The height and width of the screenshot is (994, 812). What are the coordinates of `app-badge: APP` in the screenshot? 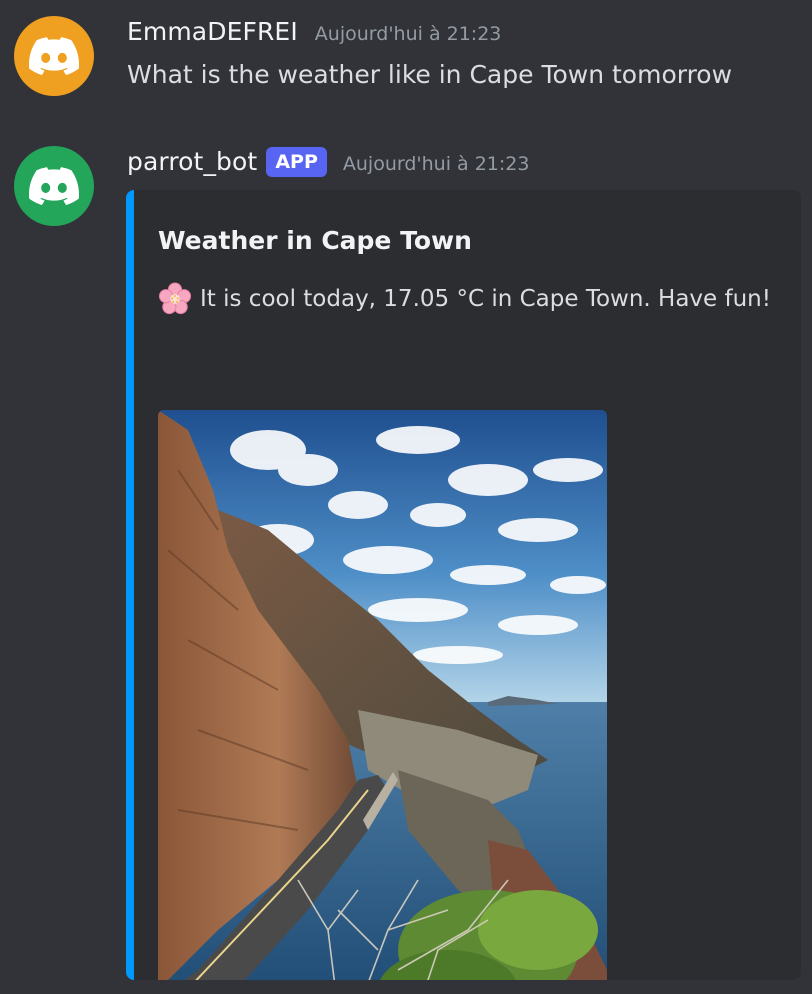 It's located at (296, 162).